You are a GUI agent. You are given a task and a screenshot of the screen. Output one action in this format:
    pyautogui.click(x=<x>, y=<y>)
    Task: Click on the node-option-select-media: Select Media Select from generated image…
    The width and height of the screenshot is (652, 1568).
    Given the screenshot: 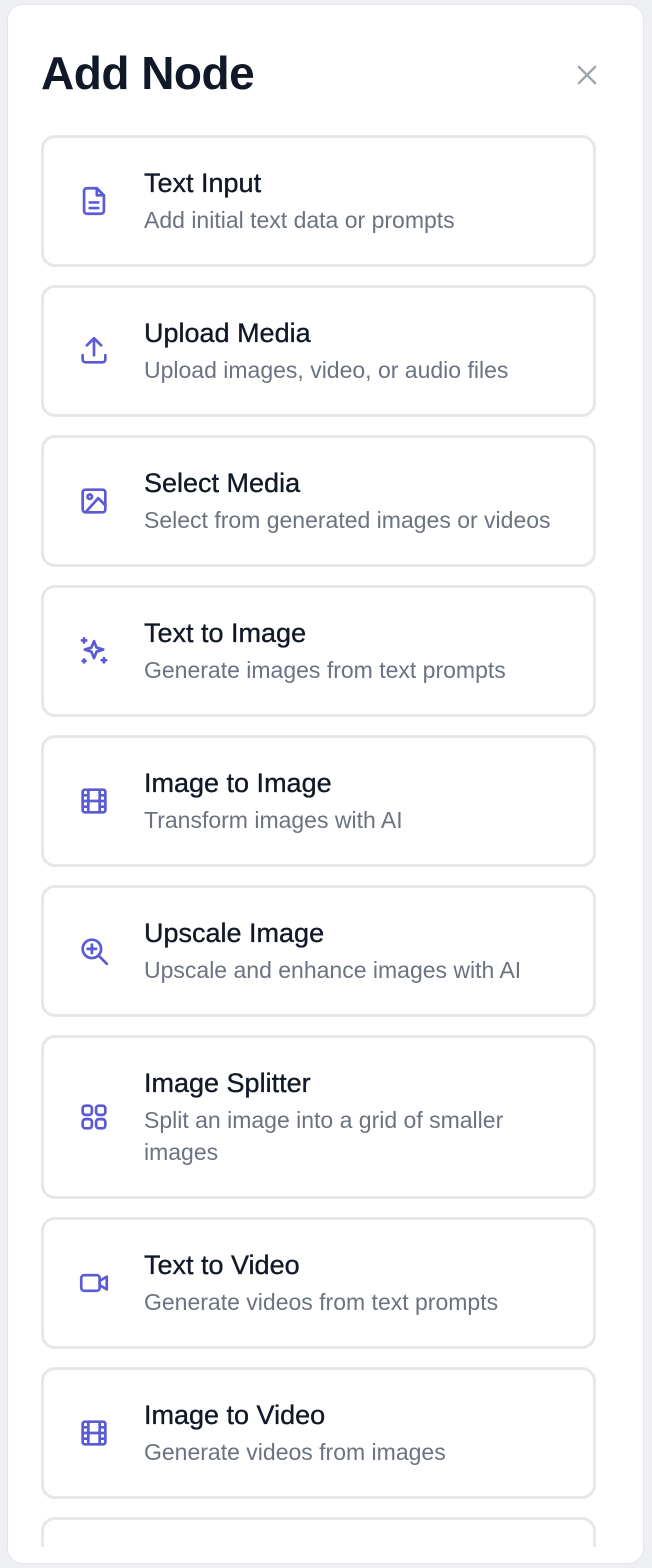 What is the action you would take?
    pyautogui.click(x=318, y=501)
    